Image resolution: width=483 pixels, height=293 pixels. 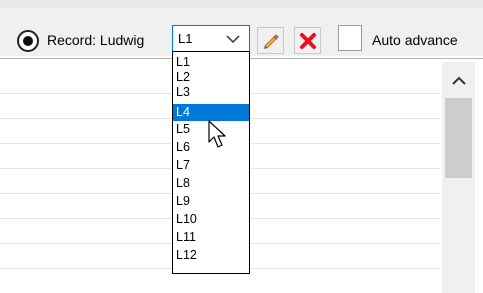 What do you see at coordinates (415, 40) in the screenshot?
I see `auto-advance-label: Auto advance` at bounding box center [415, 40].